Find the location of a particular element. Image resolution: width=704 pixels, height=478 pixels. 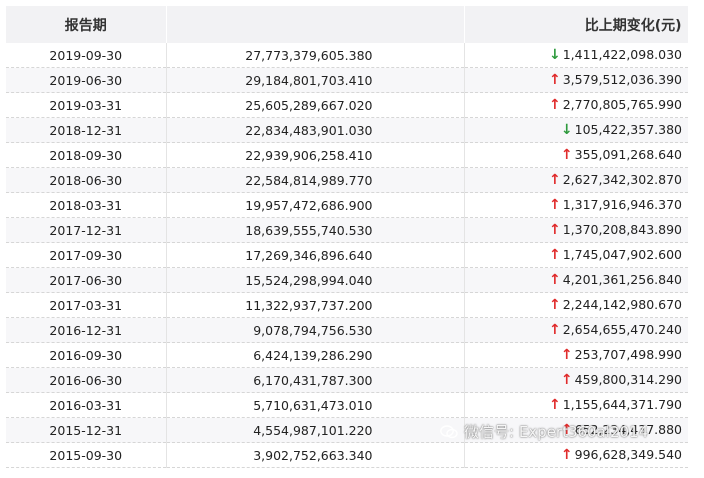

header-report-period: 报告期 is located at coordinates (86, 24).